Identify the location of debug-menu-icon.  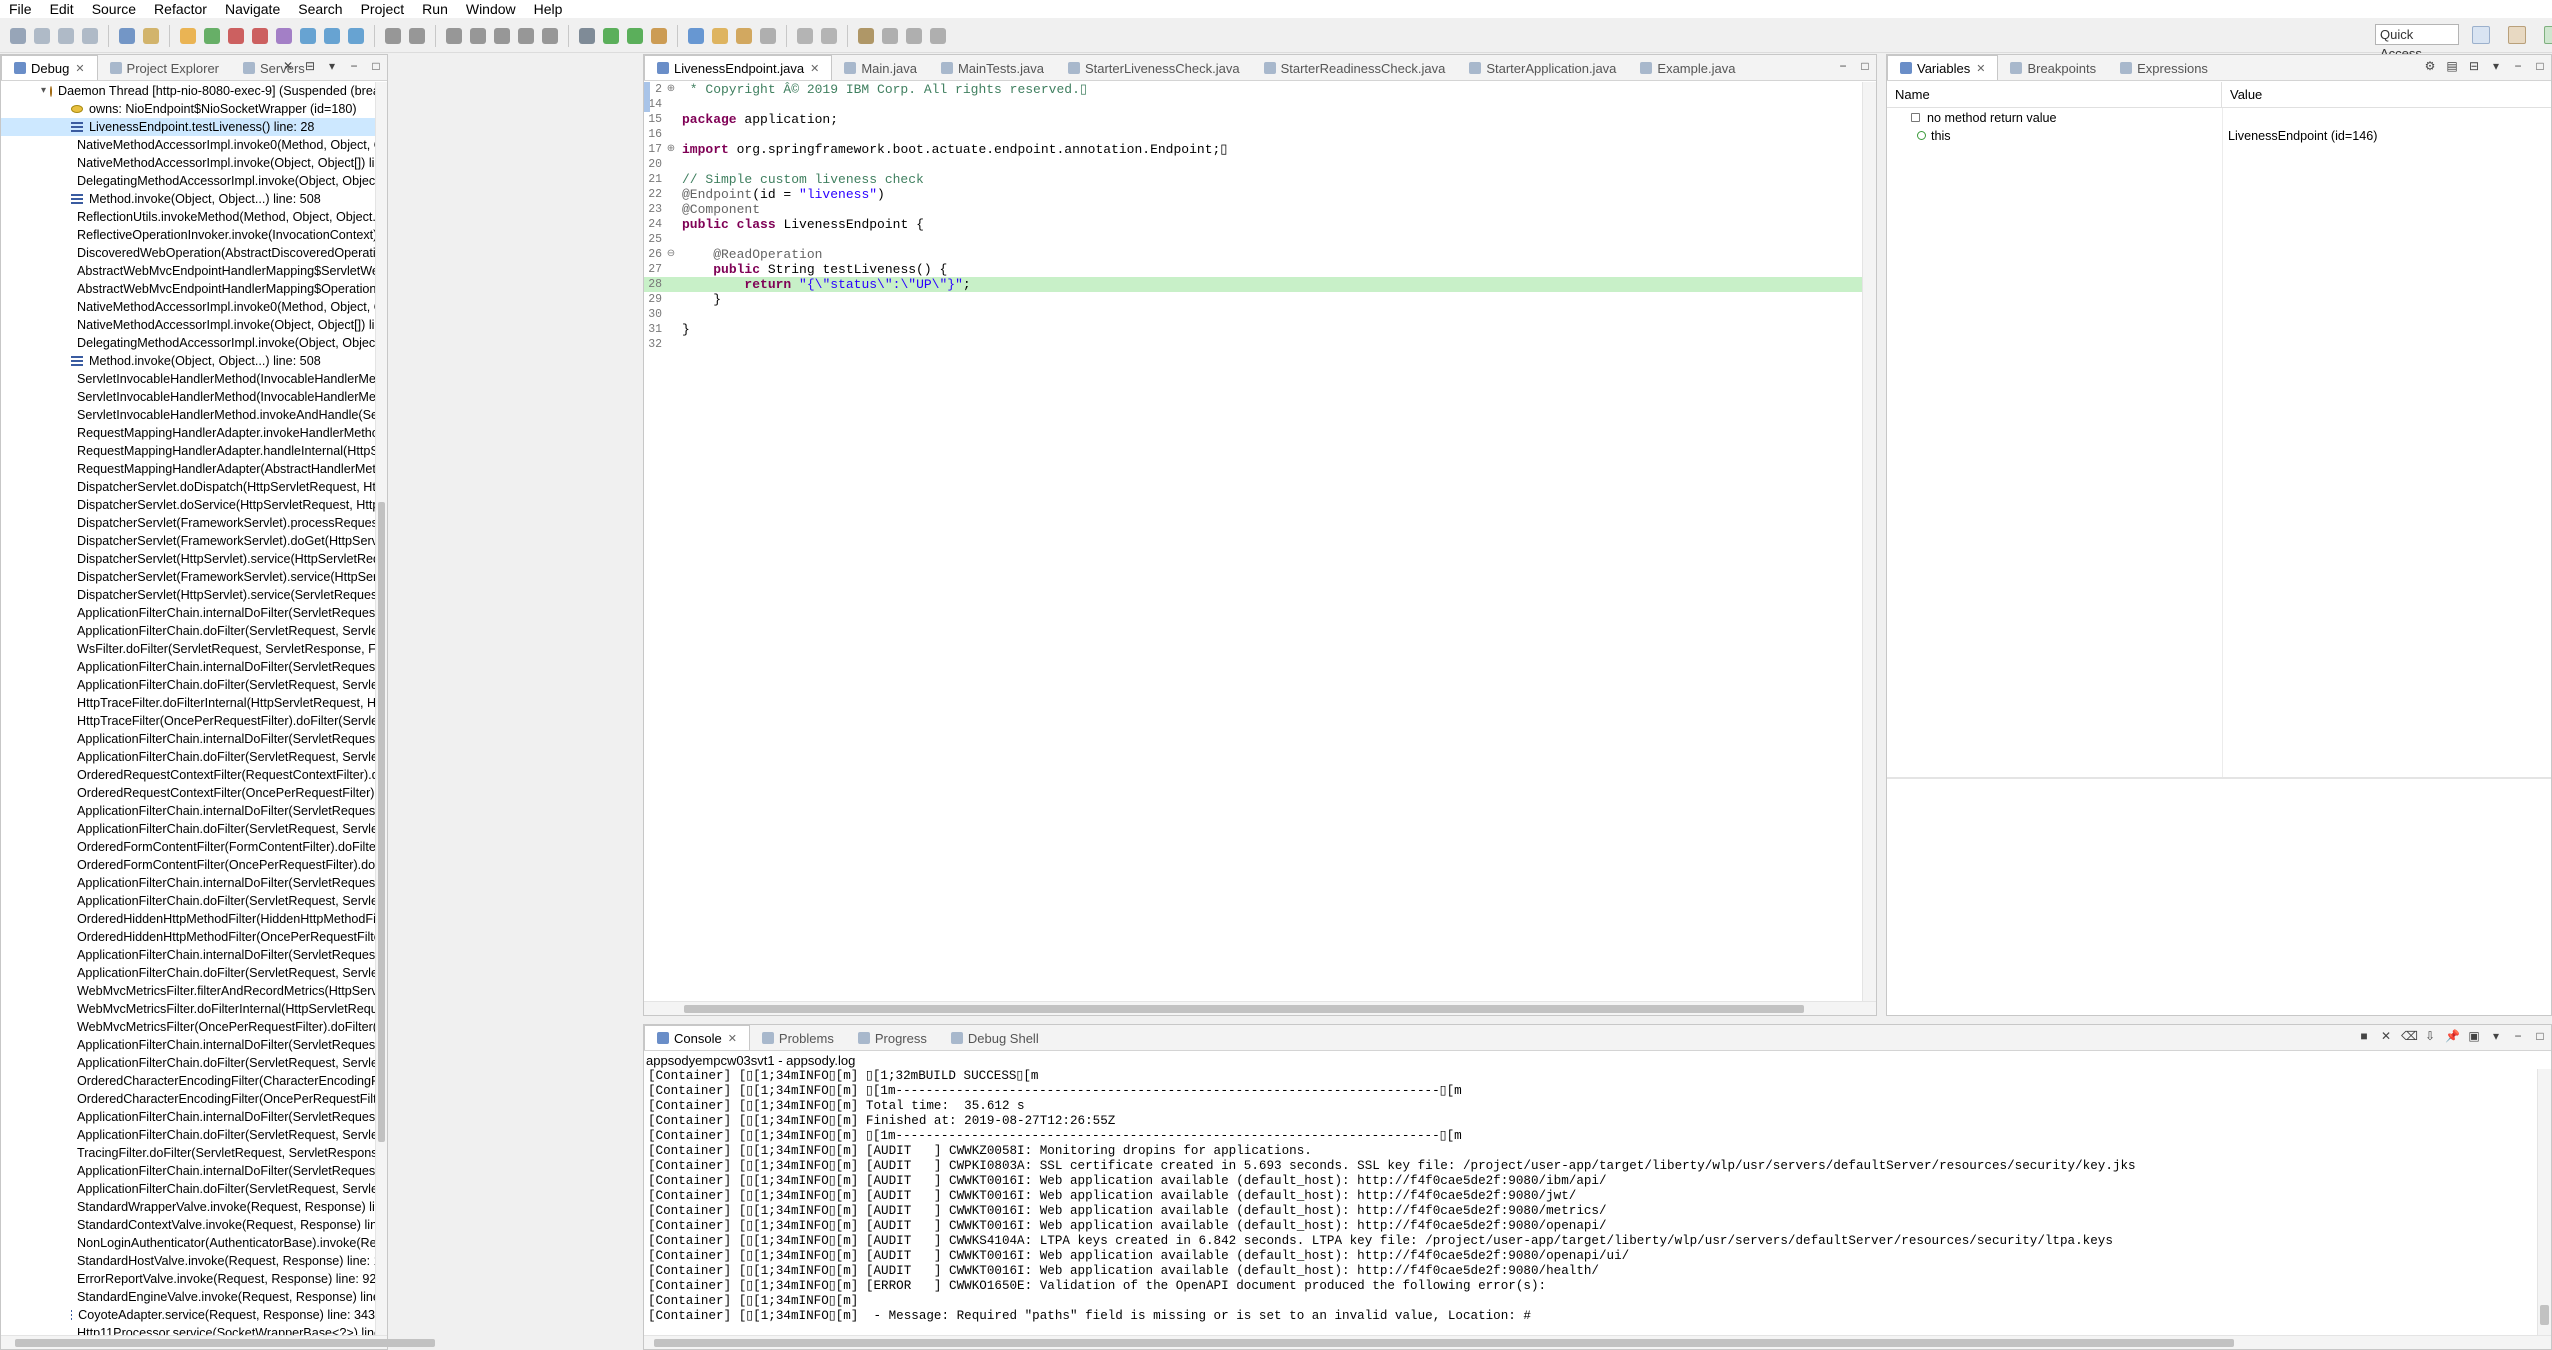
(659, 35).